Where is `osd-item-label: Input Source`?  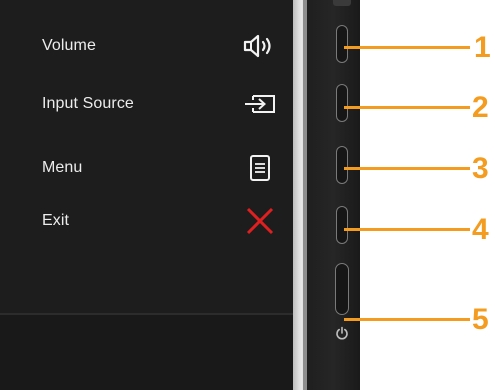 osd-item-label: Input Source is located at coordinates (88, 103).